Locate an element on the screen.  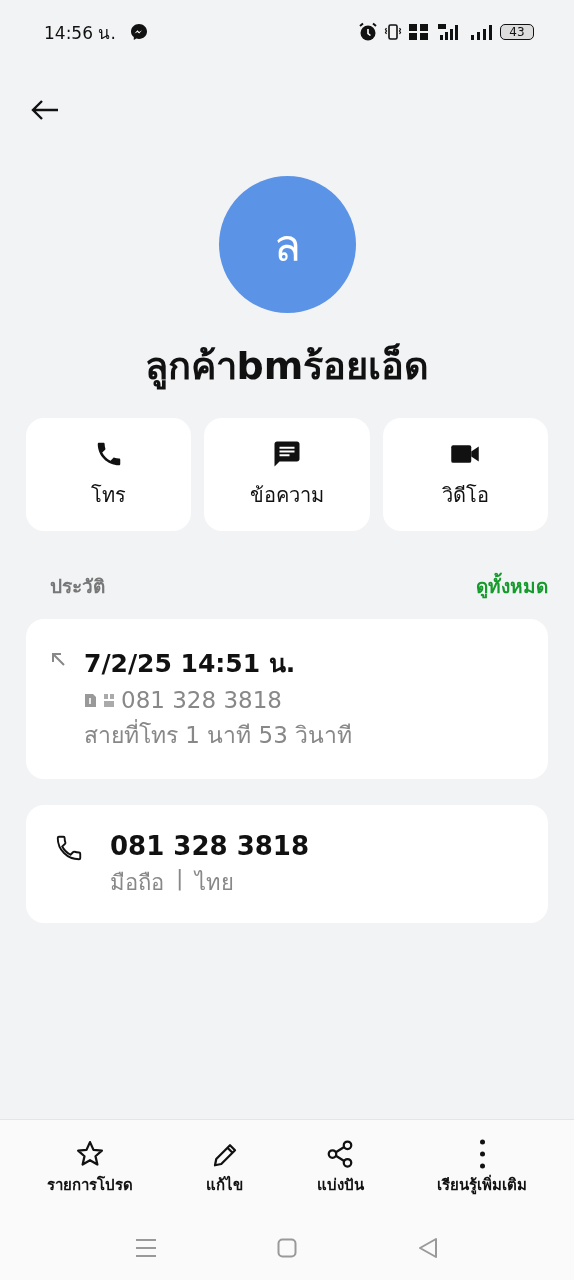
favorite-button: รายการโปรด is located at coordinates (89, 1168).